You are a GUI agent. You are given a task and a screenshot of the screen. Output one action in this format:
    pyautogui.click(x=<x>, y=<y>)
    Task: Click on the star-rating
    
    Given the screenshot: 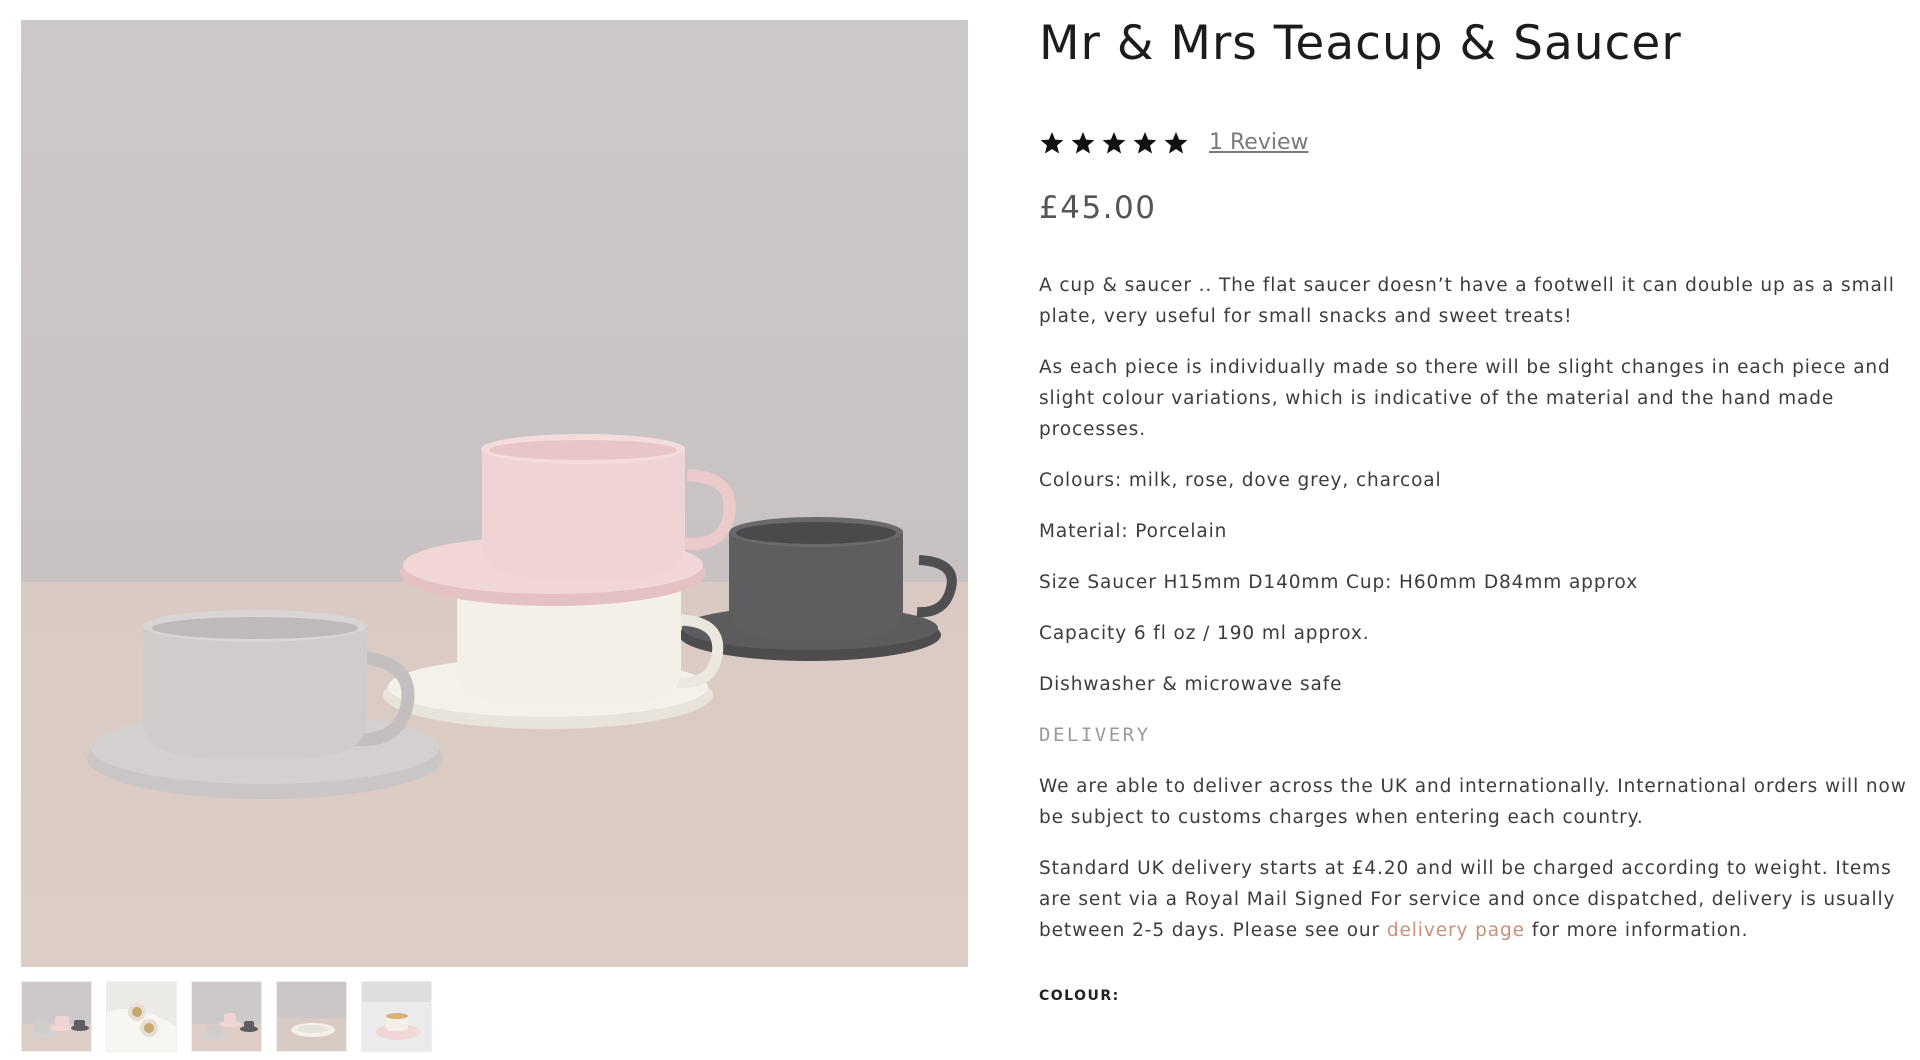 What is the action you would take?
    pyautogui.click(x=1114, y=143)
    